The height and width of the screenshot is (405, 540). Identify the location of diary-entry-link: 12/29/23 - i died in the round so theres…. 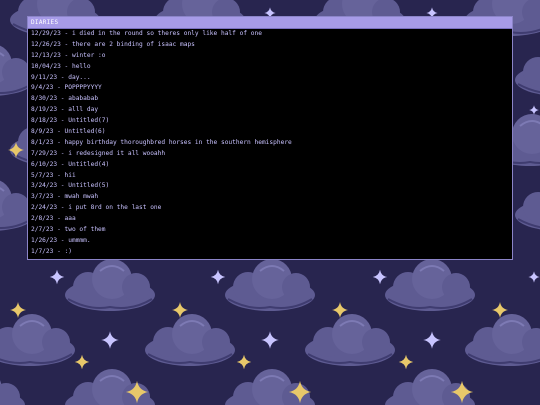
(270, 34).